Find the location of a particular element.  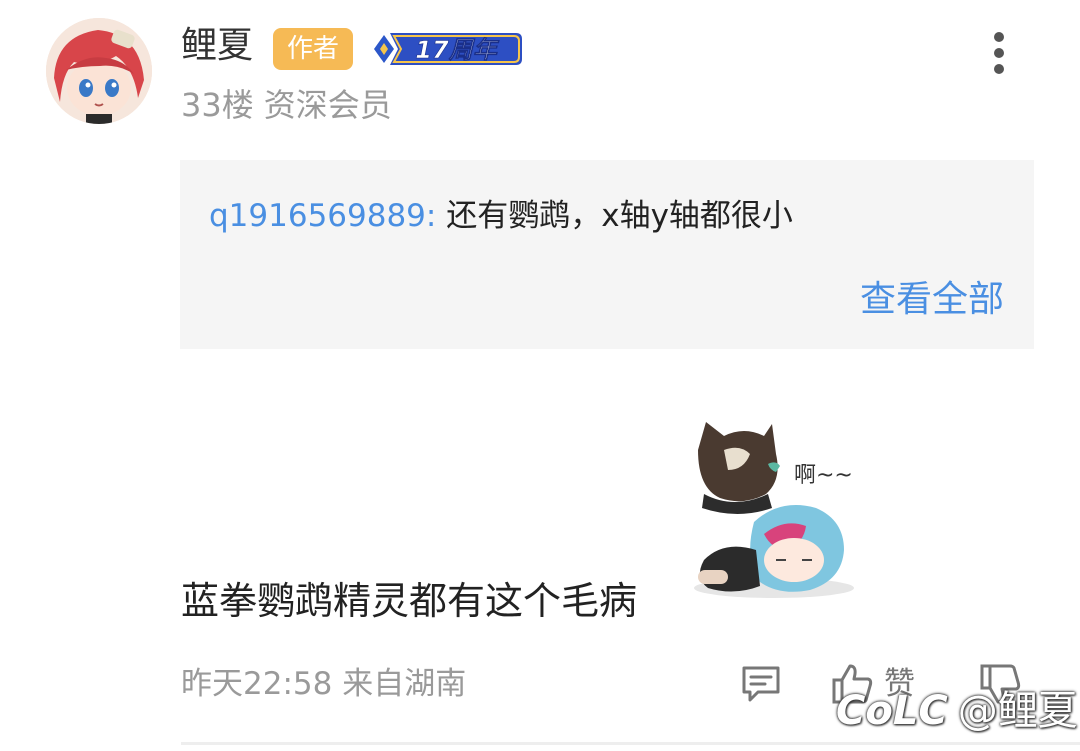

quote-line: q1916569889: 还有鹦鹉，x轴y轴都很小 is located at coordinates (501, 216).